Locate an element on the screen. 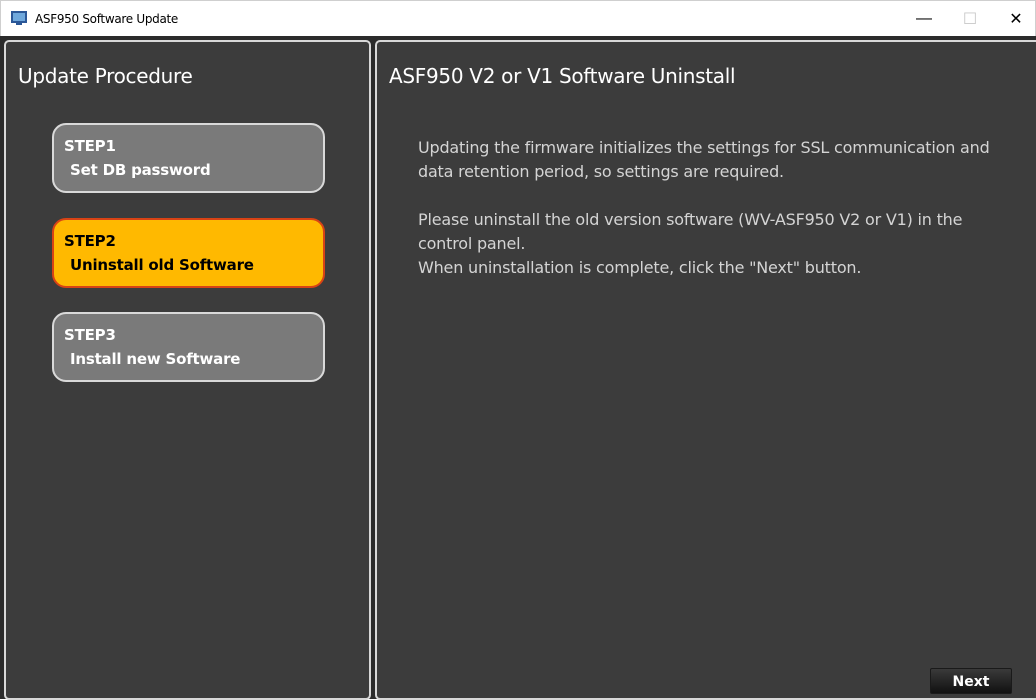  app-icon is located at coordinates (19, 18).